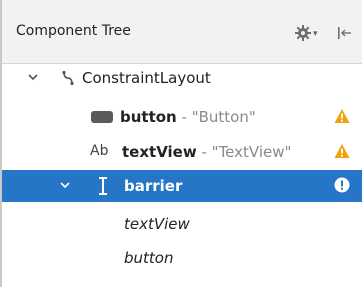 This screenshot has height=287, width=362. I want to click on referenced-id: textView, so click(157, 224).